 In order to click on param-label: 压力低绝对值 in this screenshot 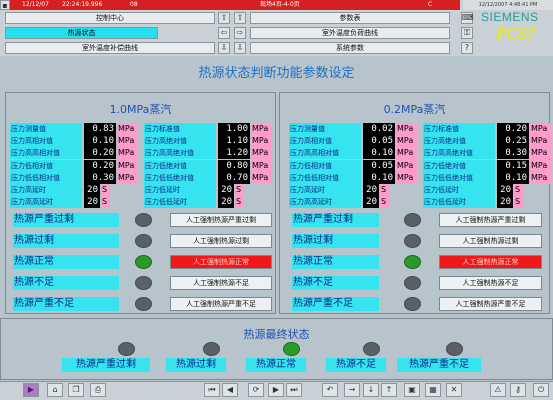, I will do `click(180, 165)`.